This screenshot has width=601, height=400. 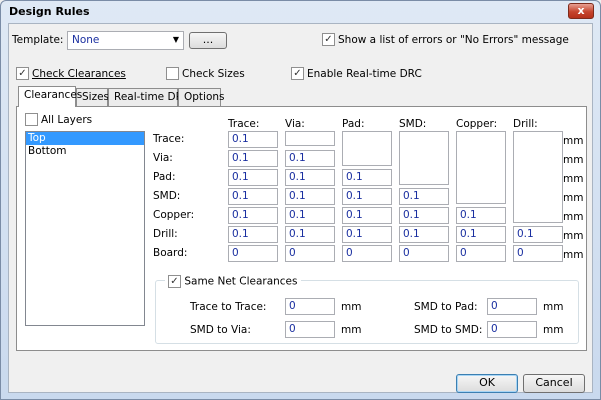 What do you see at coordinates (554, 383) in the screenshot?
I see `cancel-button: Cancel` at bounding box center [554, 383].